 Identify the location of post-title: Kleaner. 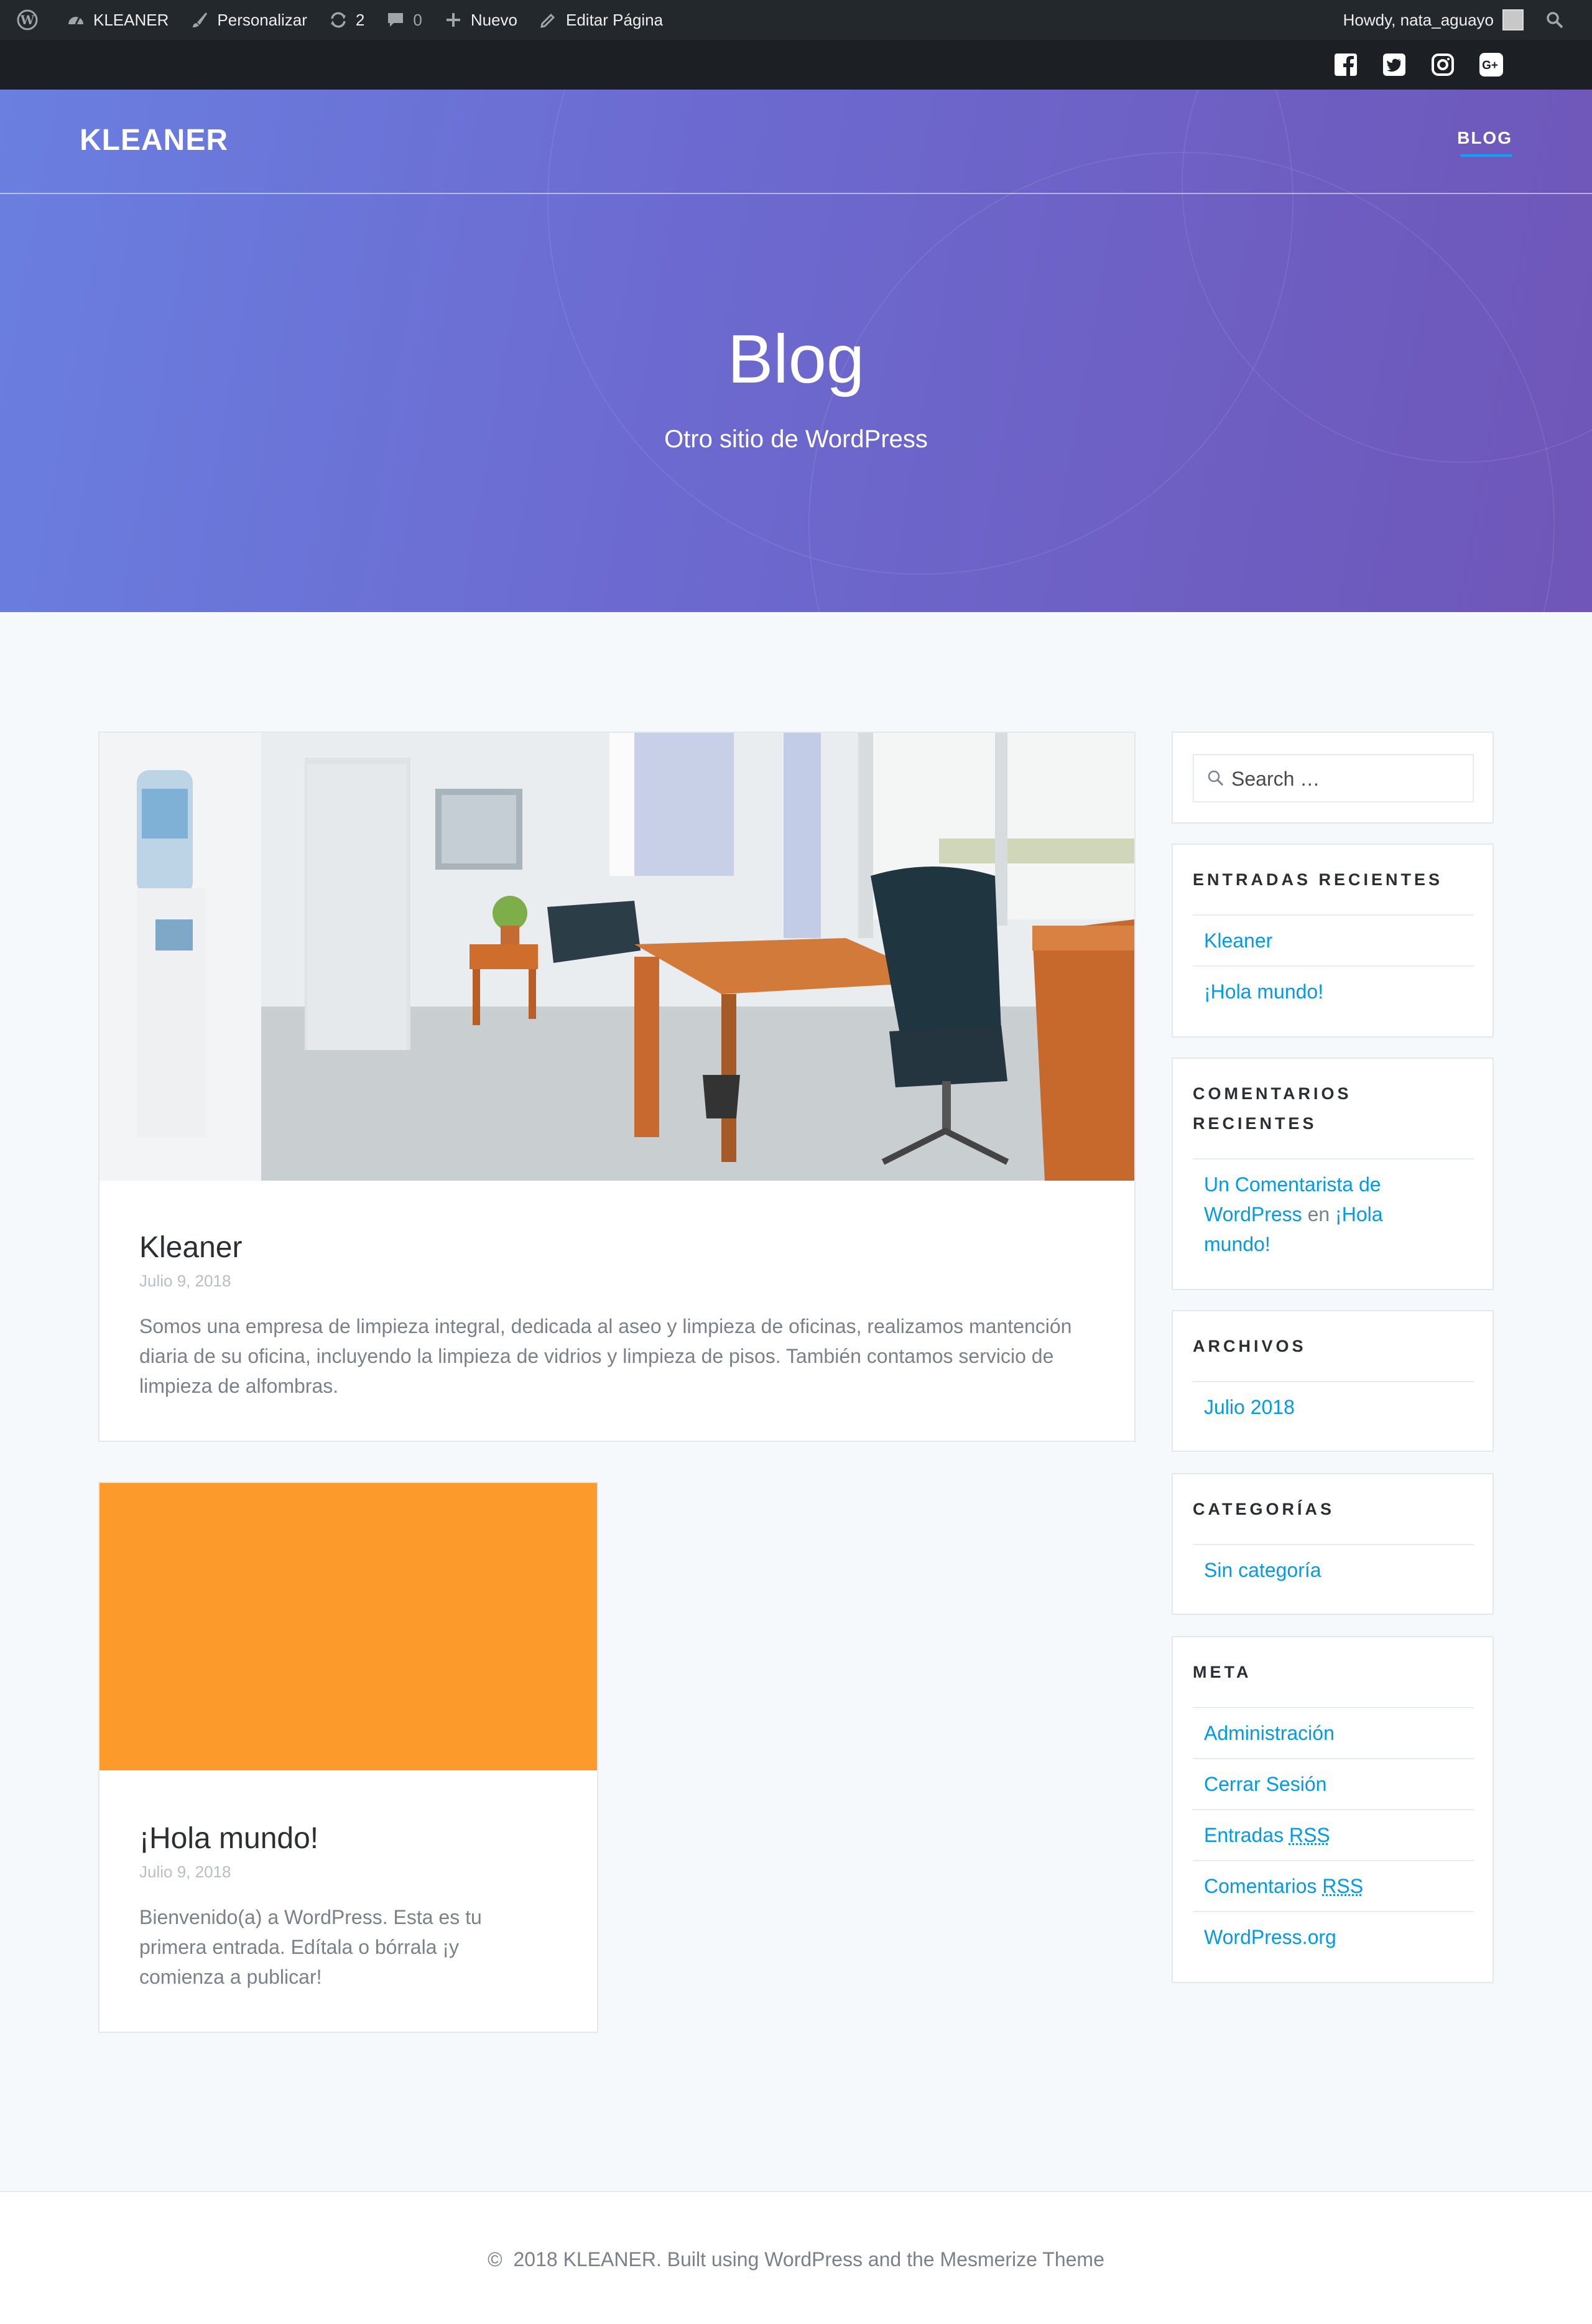
(190, 1247).